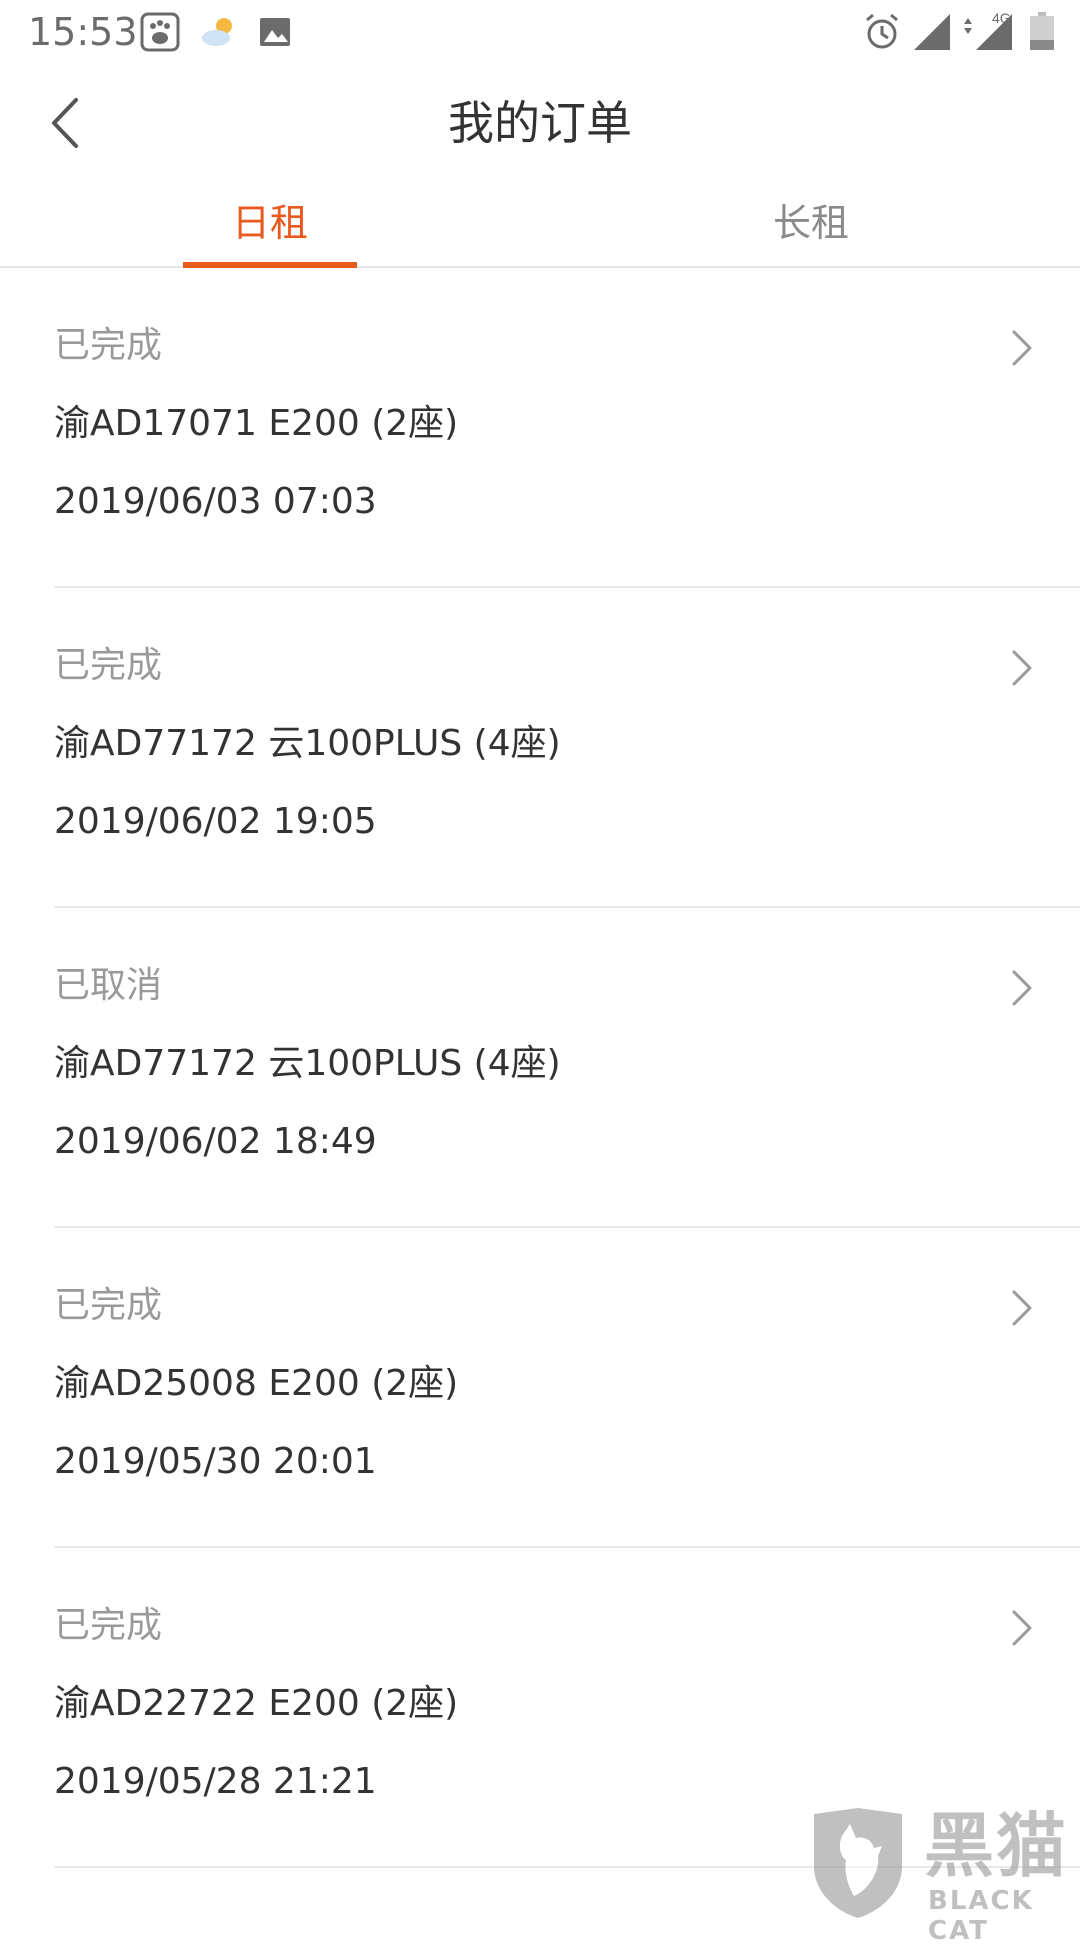 Image resolution: width=1080 pixels, height=1946 pixels. I want to click on tab-bar: 日租 长租, so click(540, 227).